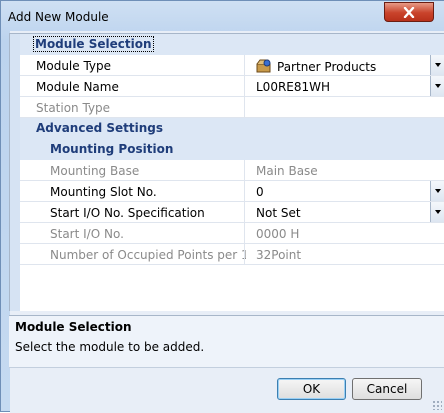 This screenshot has height=413, width=444. Describe the element at coordinates (15, 172) in the screenshot. I see `grid-gutter` at that location.